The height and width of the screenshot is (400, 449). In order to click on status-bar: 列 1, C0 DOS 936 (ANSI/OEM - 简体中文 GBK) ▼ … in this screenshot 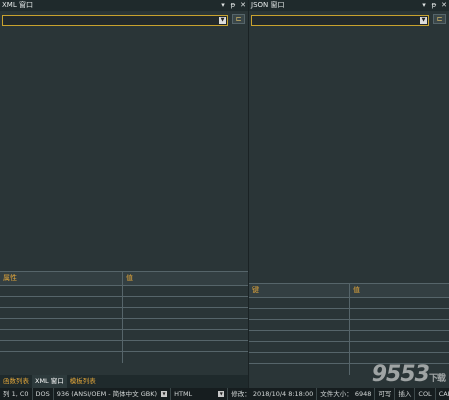, I will do `click(224, 394)`.